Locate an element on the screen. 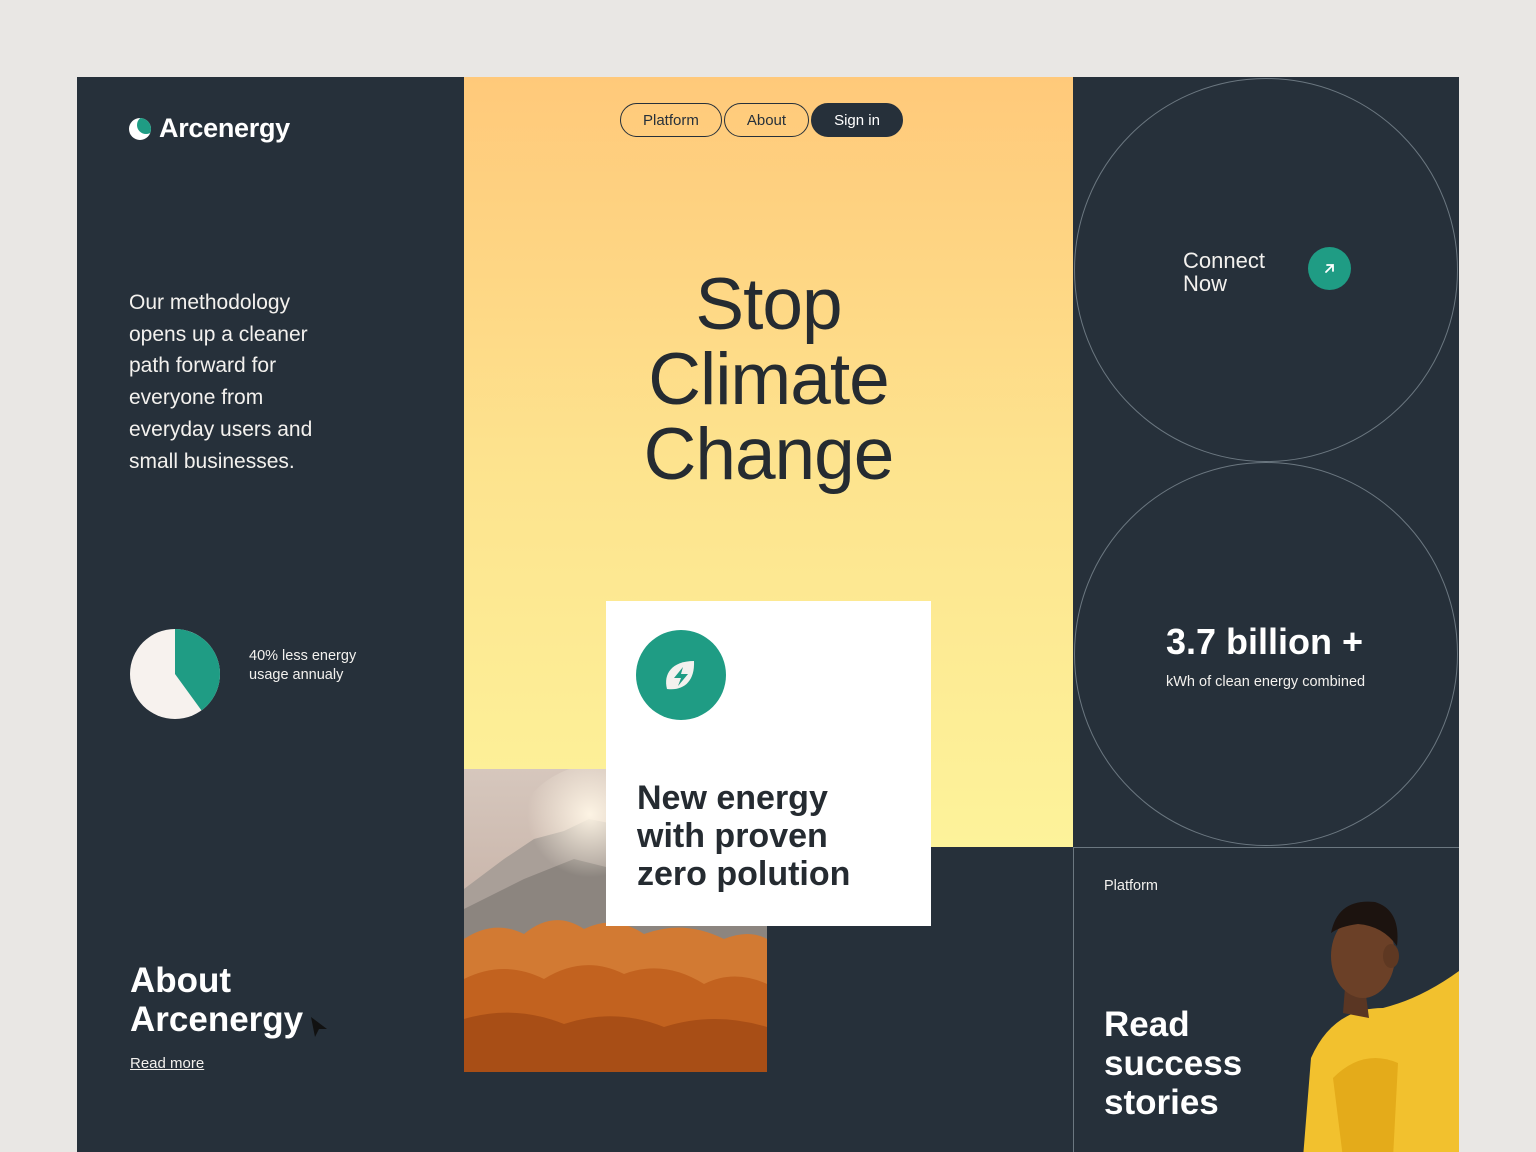 This screenshot has height=1152, width=1536. card-text-line: with proven is located at coordinates (732, 836).